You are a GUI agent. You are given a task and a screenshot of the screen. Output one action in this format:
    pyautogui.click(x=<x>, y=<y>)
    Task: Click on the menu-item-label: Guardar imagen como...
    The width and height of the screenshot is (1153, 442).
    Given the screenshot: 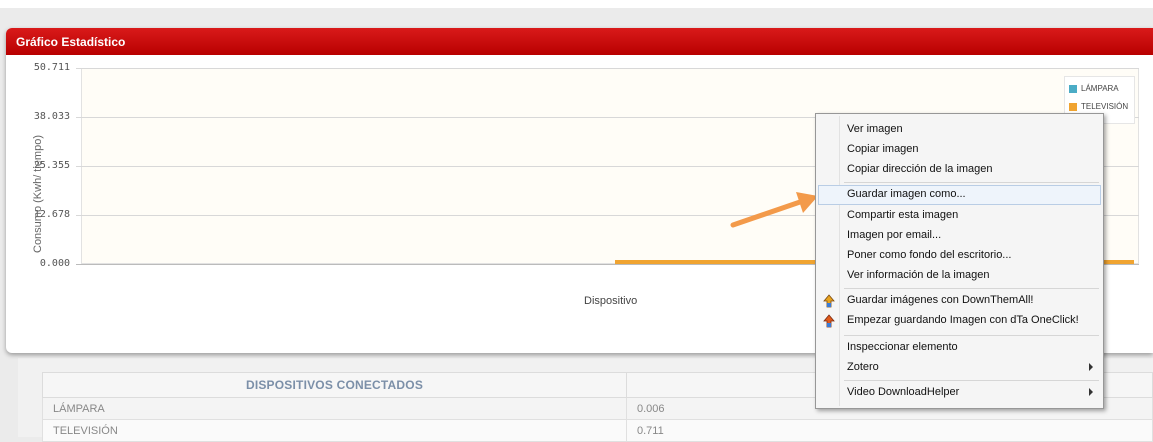 What is the action you would take?
    pyautogui.click(x=906, y=194)
    